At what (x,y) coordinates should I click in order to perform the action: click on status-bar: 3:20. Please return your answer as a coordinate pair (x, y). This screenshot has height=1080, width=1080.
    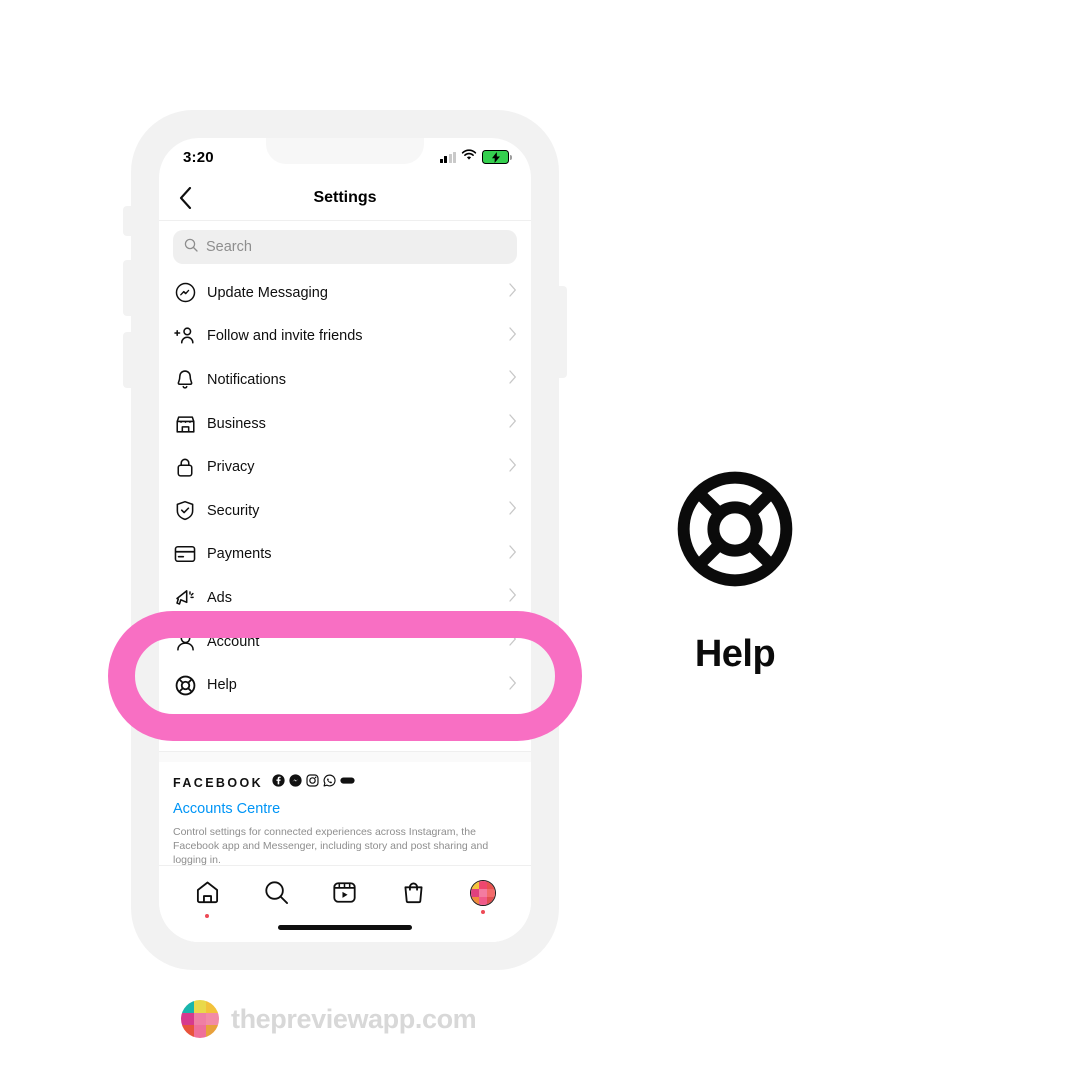
    Looking at the image, I should click on (345, 157).